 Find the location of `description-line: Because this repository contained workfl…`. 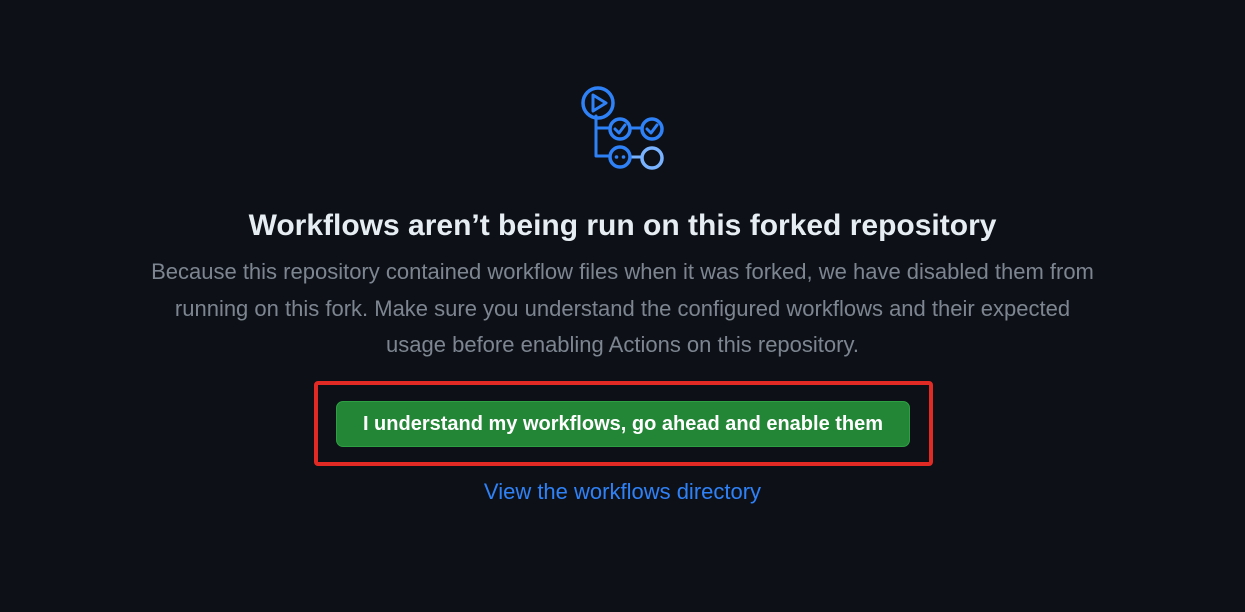

description-line: Because this repository contained workfl… is located at coordinates (622, 271).